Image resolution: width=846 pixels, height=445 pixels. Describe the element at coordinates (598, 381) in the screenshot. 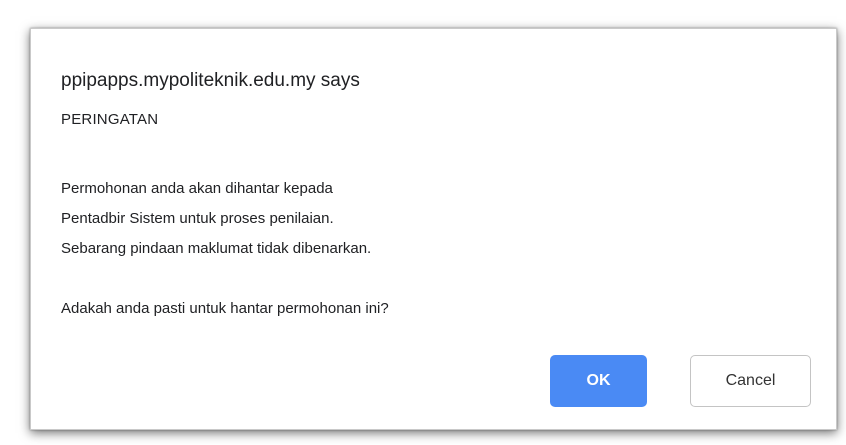

I see `ok-button: OK` at that location.